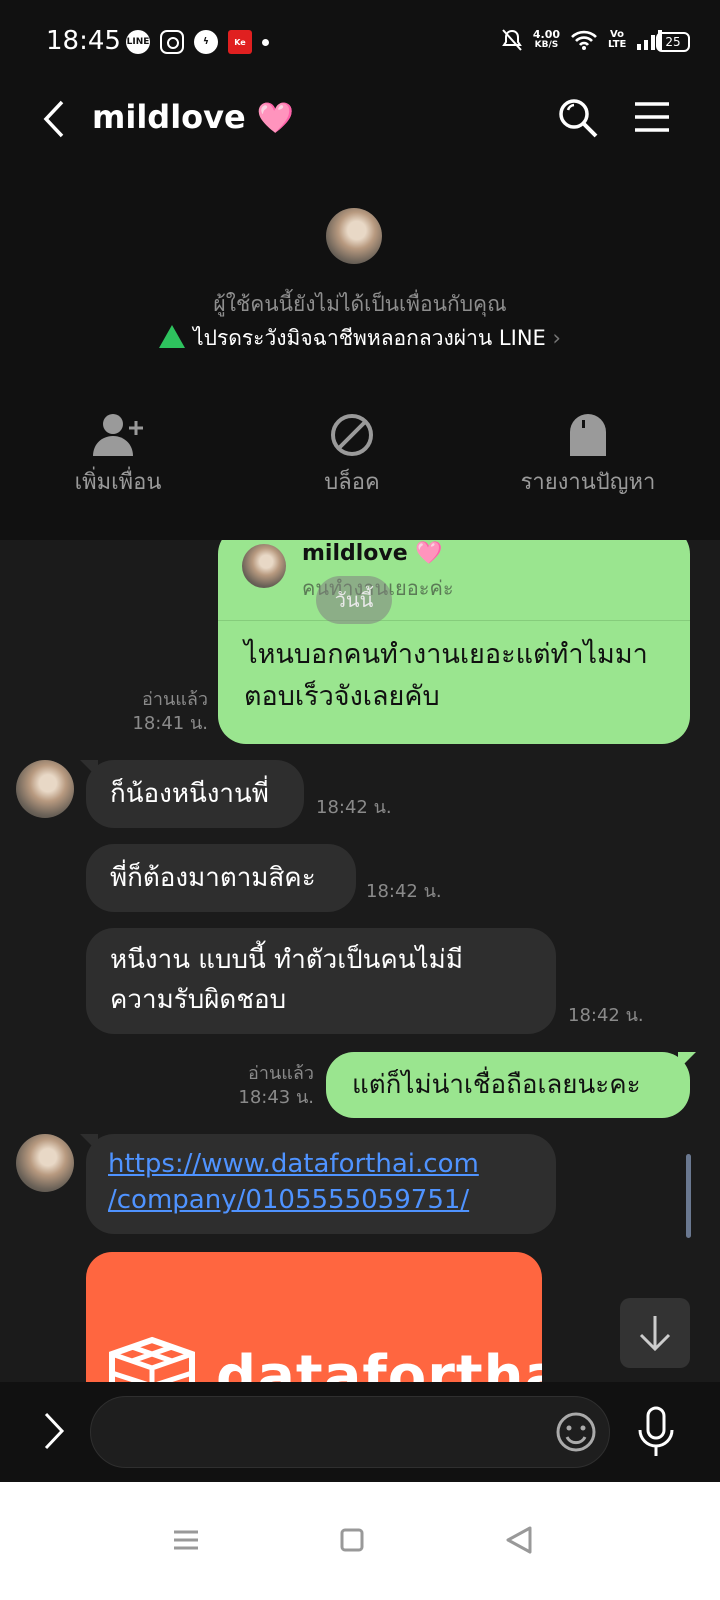 The image size is (720, 1600). I want to click on message-composer, so click(360, 1432).